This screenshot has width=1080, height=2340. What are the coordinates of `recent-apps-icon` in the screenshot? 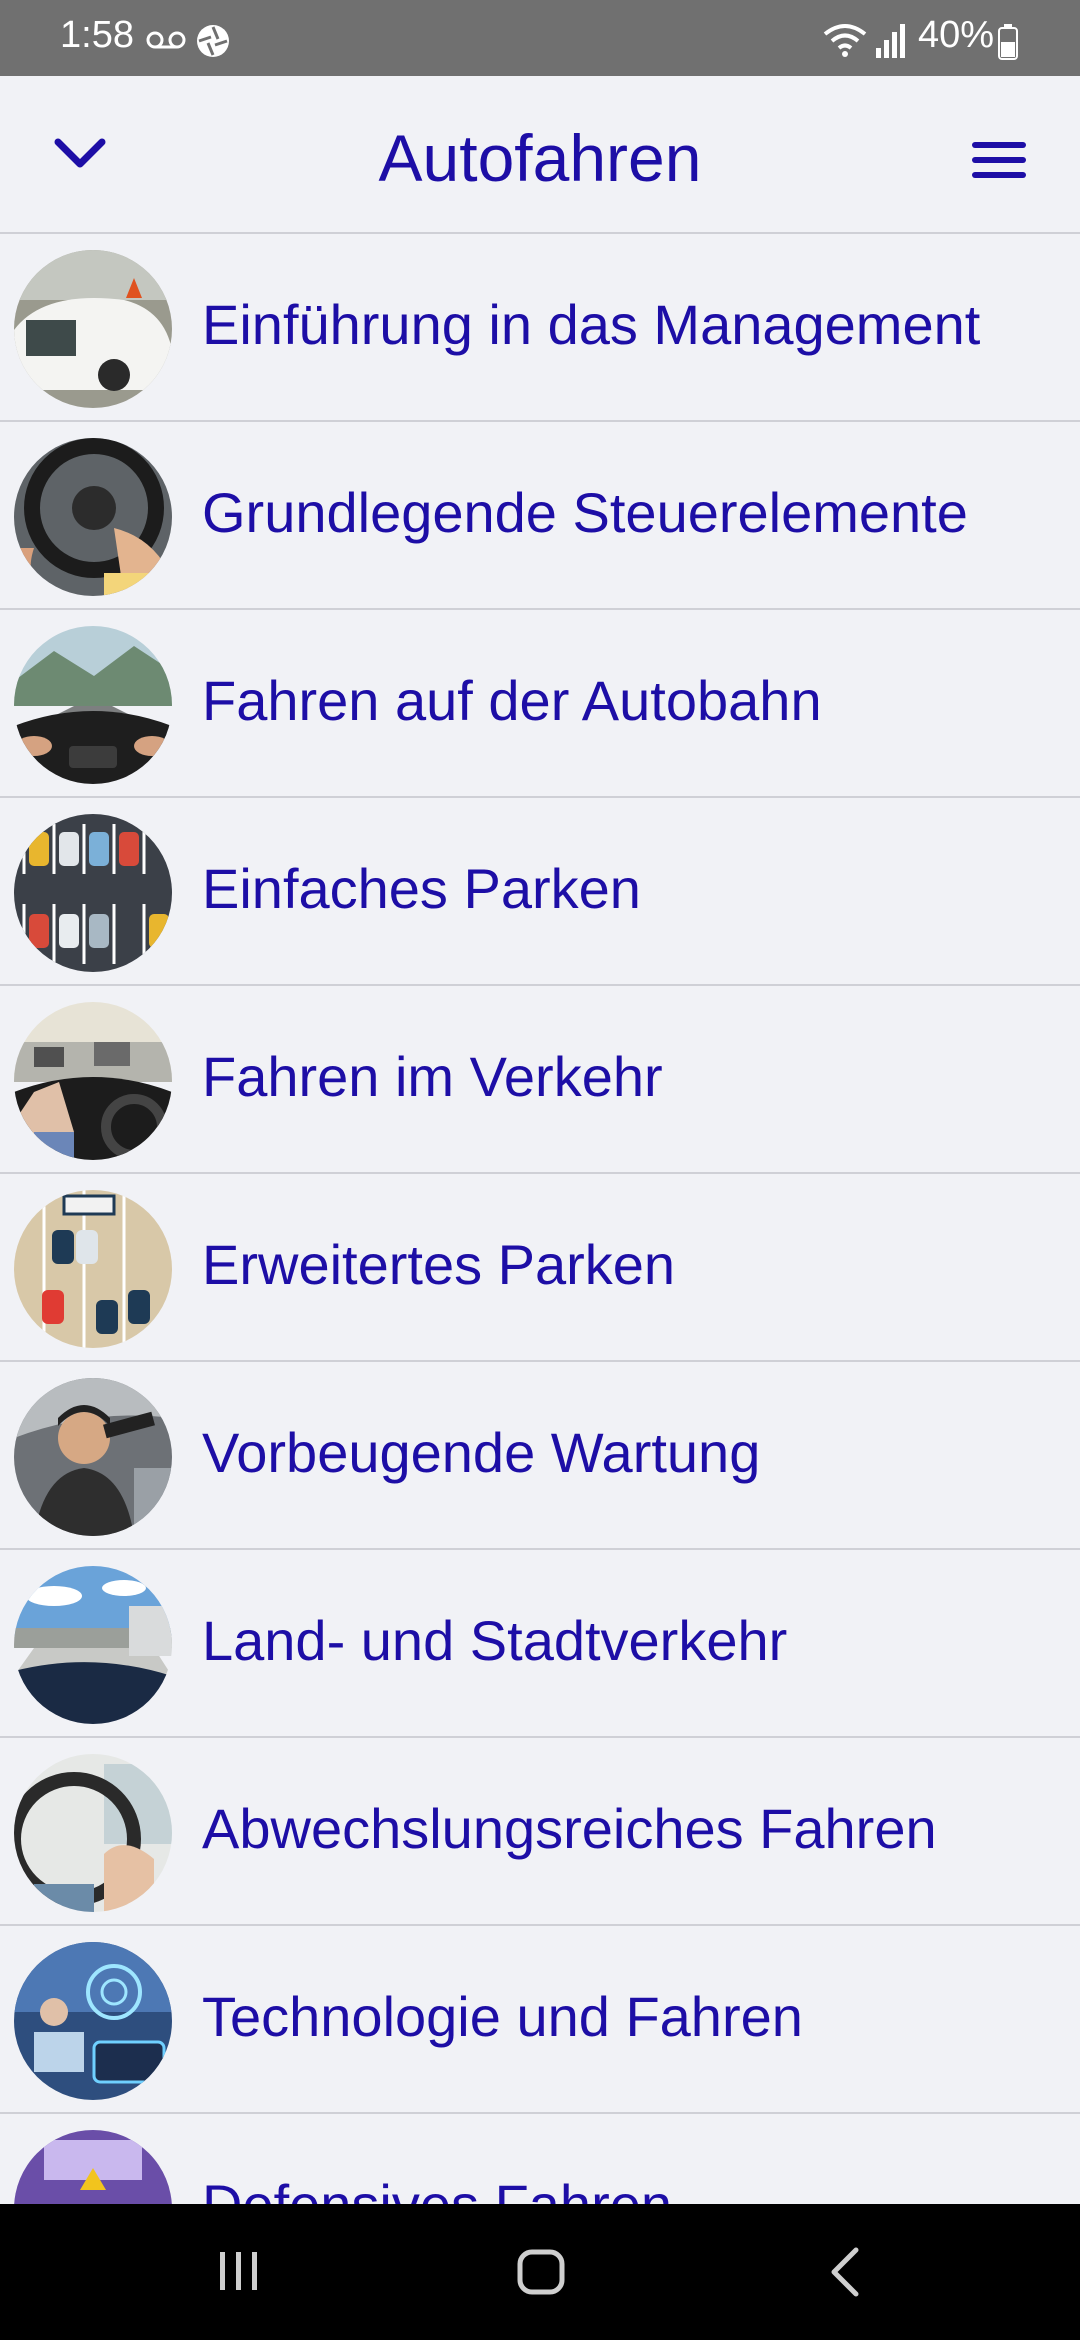 It's located at (239, 2271).